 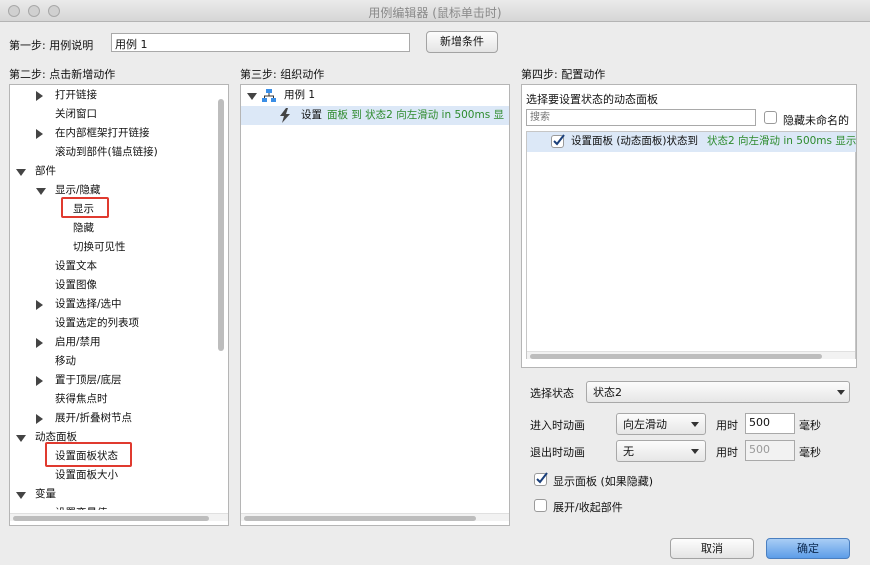 I want to click on step4-label: 第四步: 配置动作, so click(x=563, y=74).